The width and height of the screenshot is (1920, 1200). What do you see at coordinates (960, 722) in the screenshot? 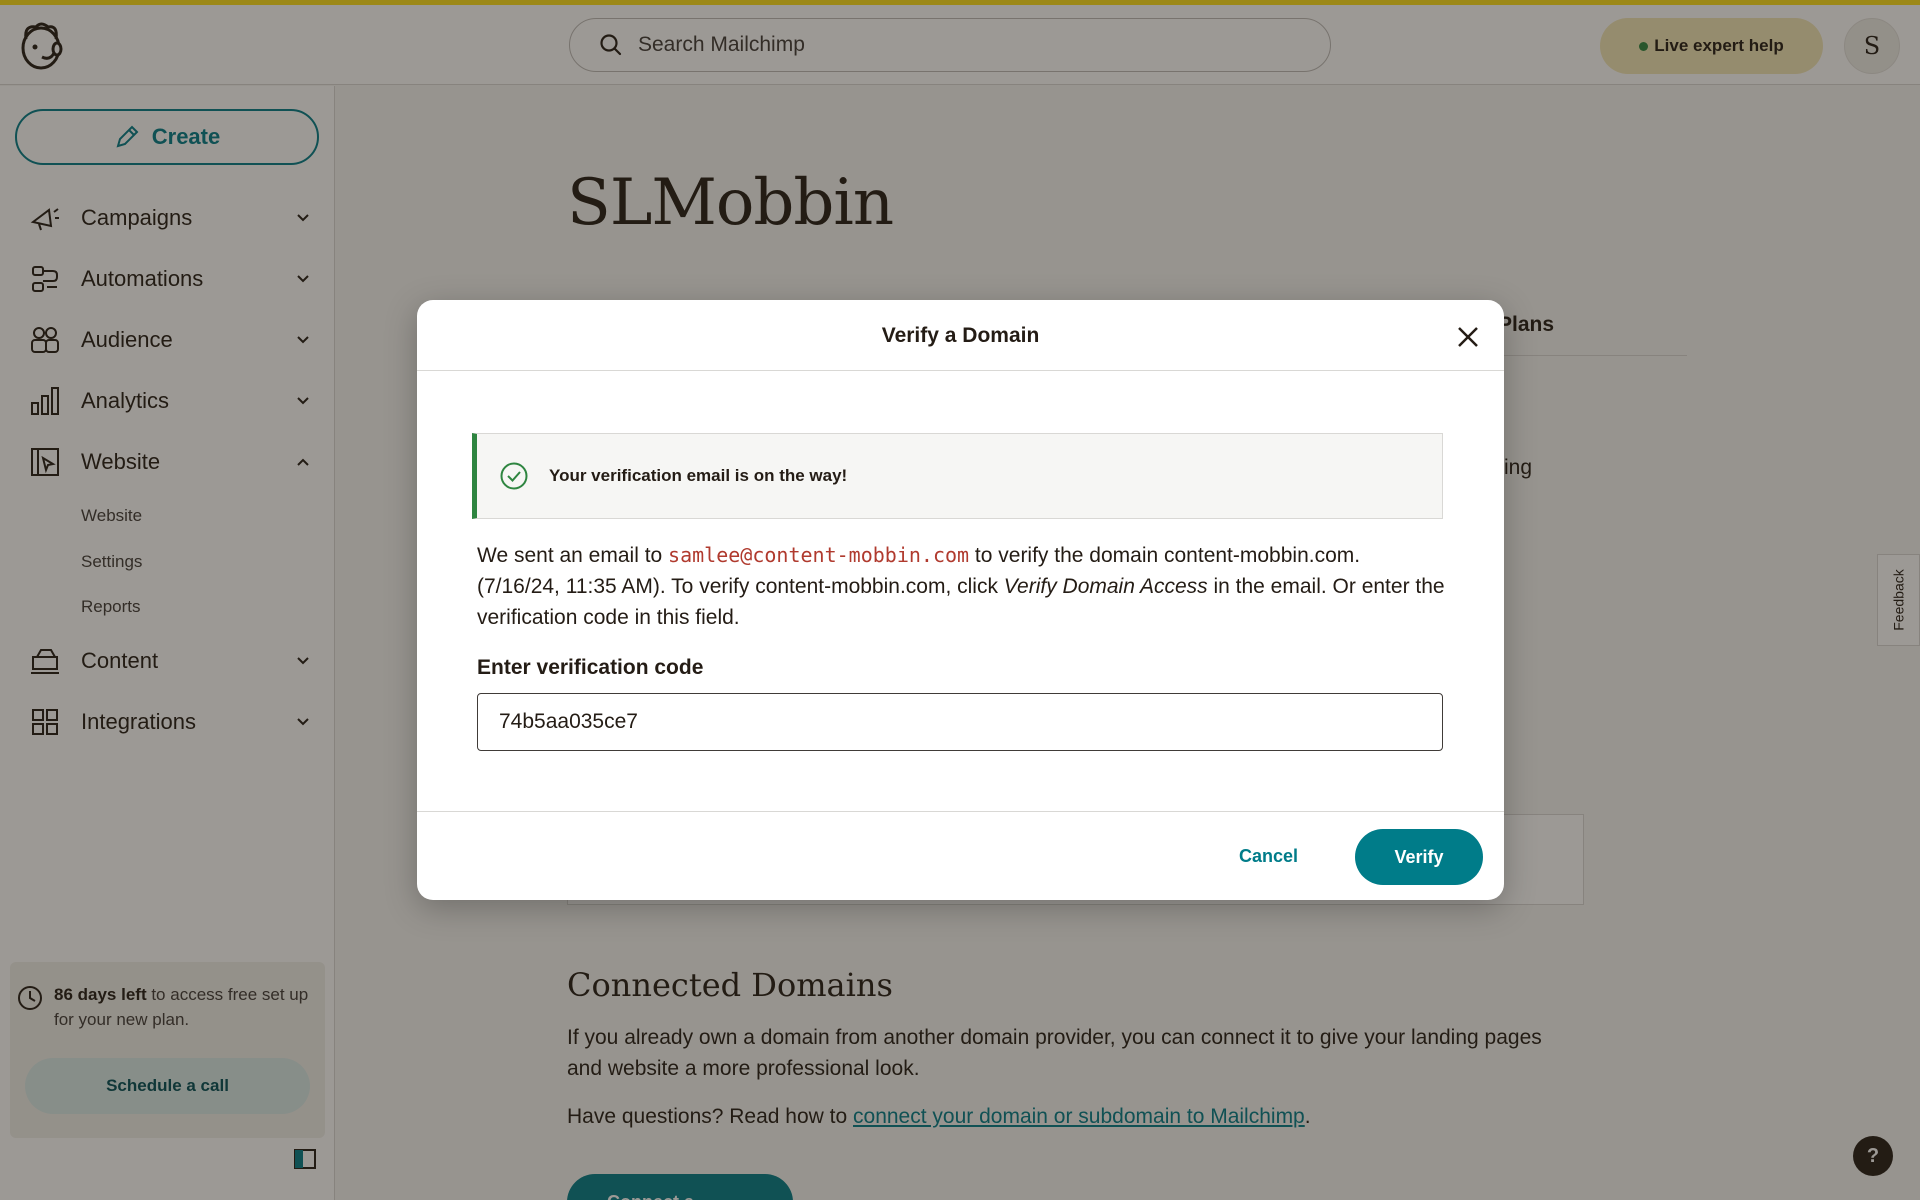
I see `verification-code-input` at bounding box center [960, 722].